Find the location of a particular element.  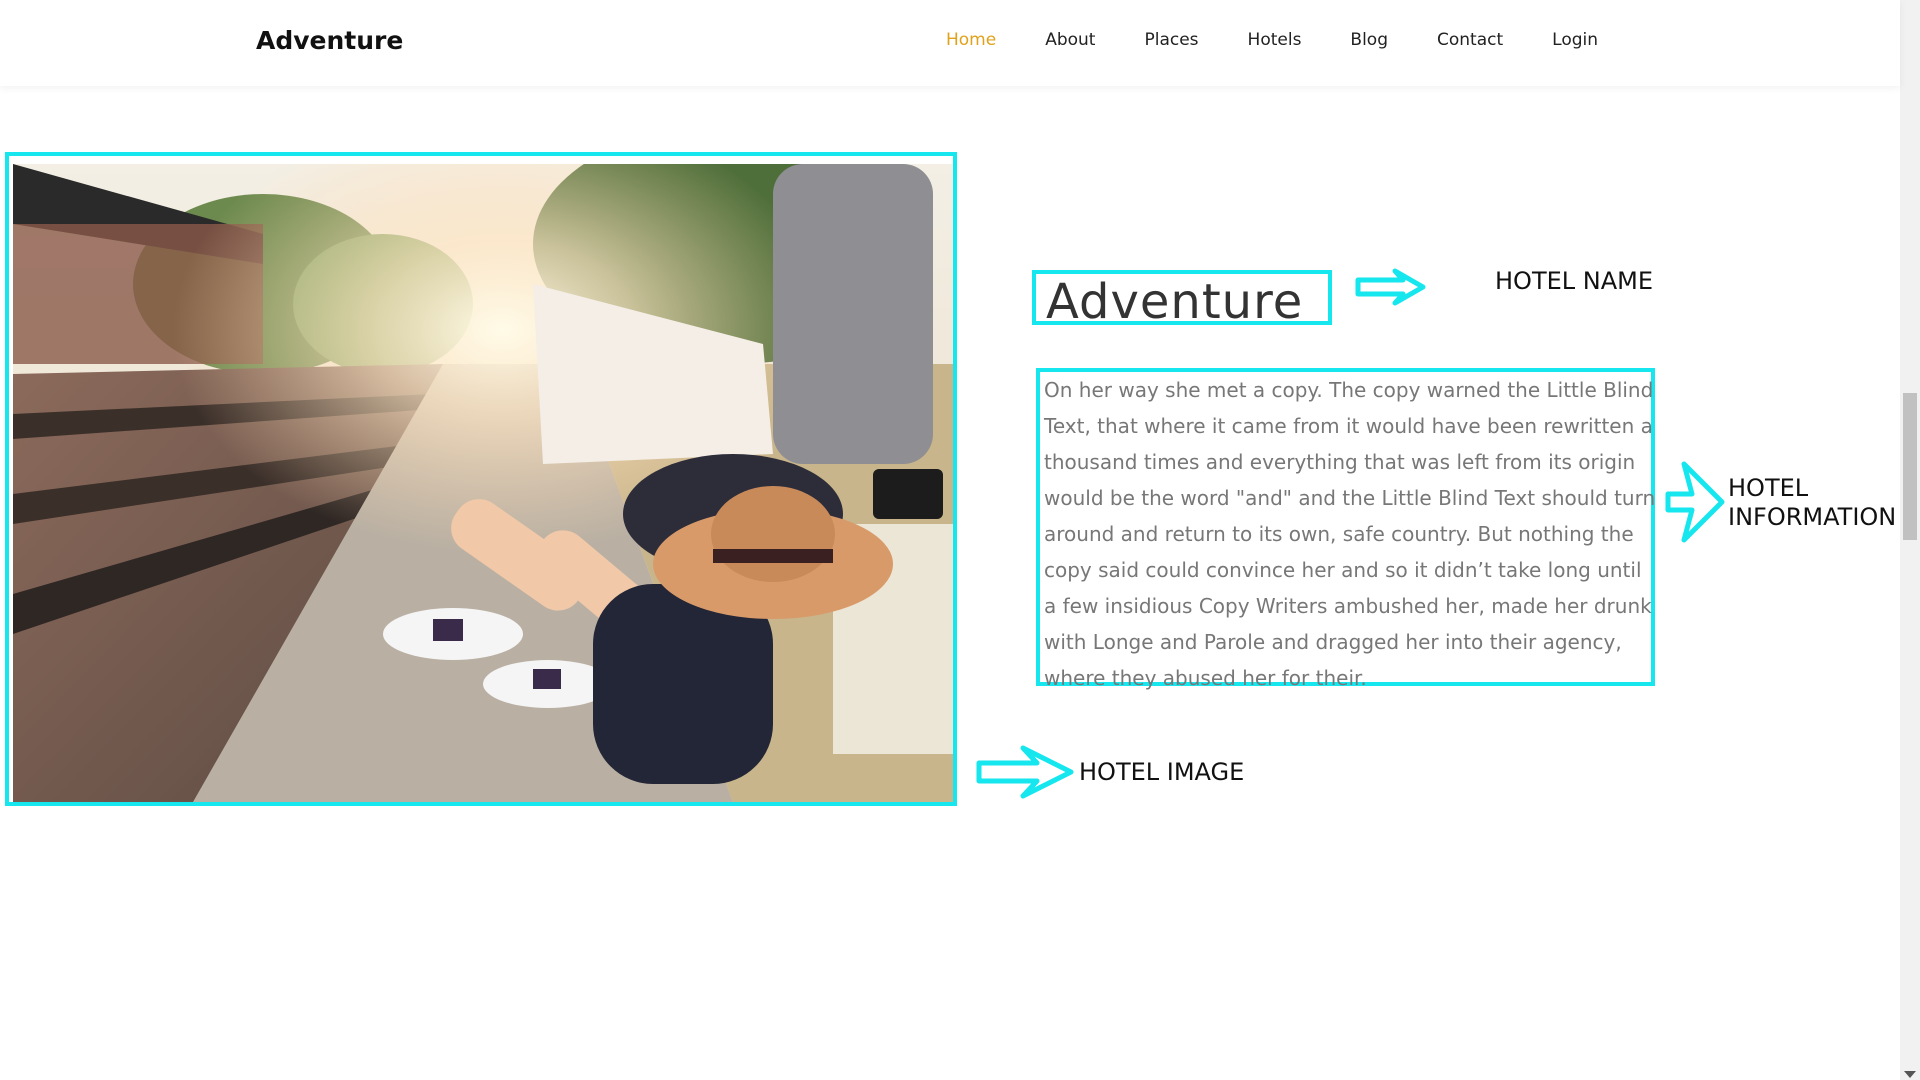

nav-home: Home is located at coordinates (971, 40).